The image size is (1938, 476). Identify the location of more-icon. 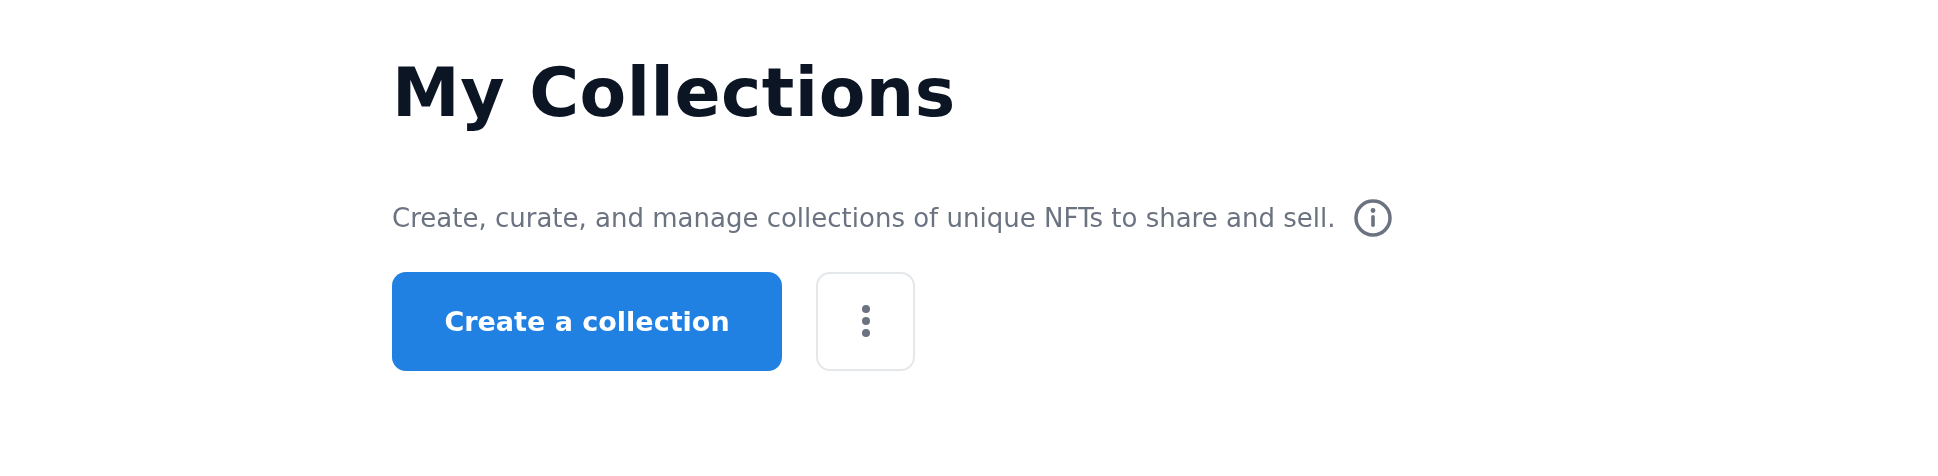
(865, 321).